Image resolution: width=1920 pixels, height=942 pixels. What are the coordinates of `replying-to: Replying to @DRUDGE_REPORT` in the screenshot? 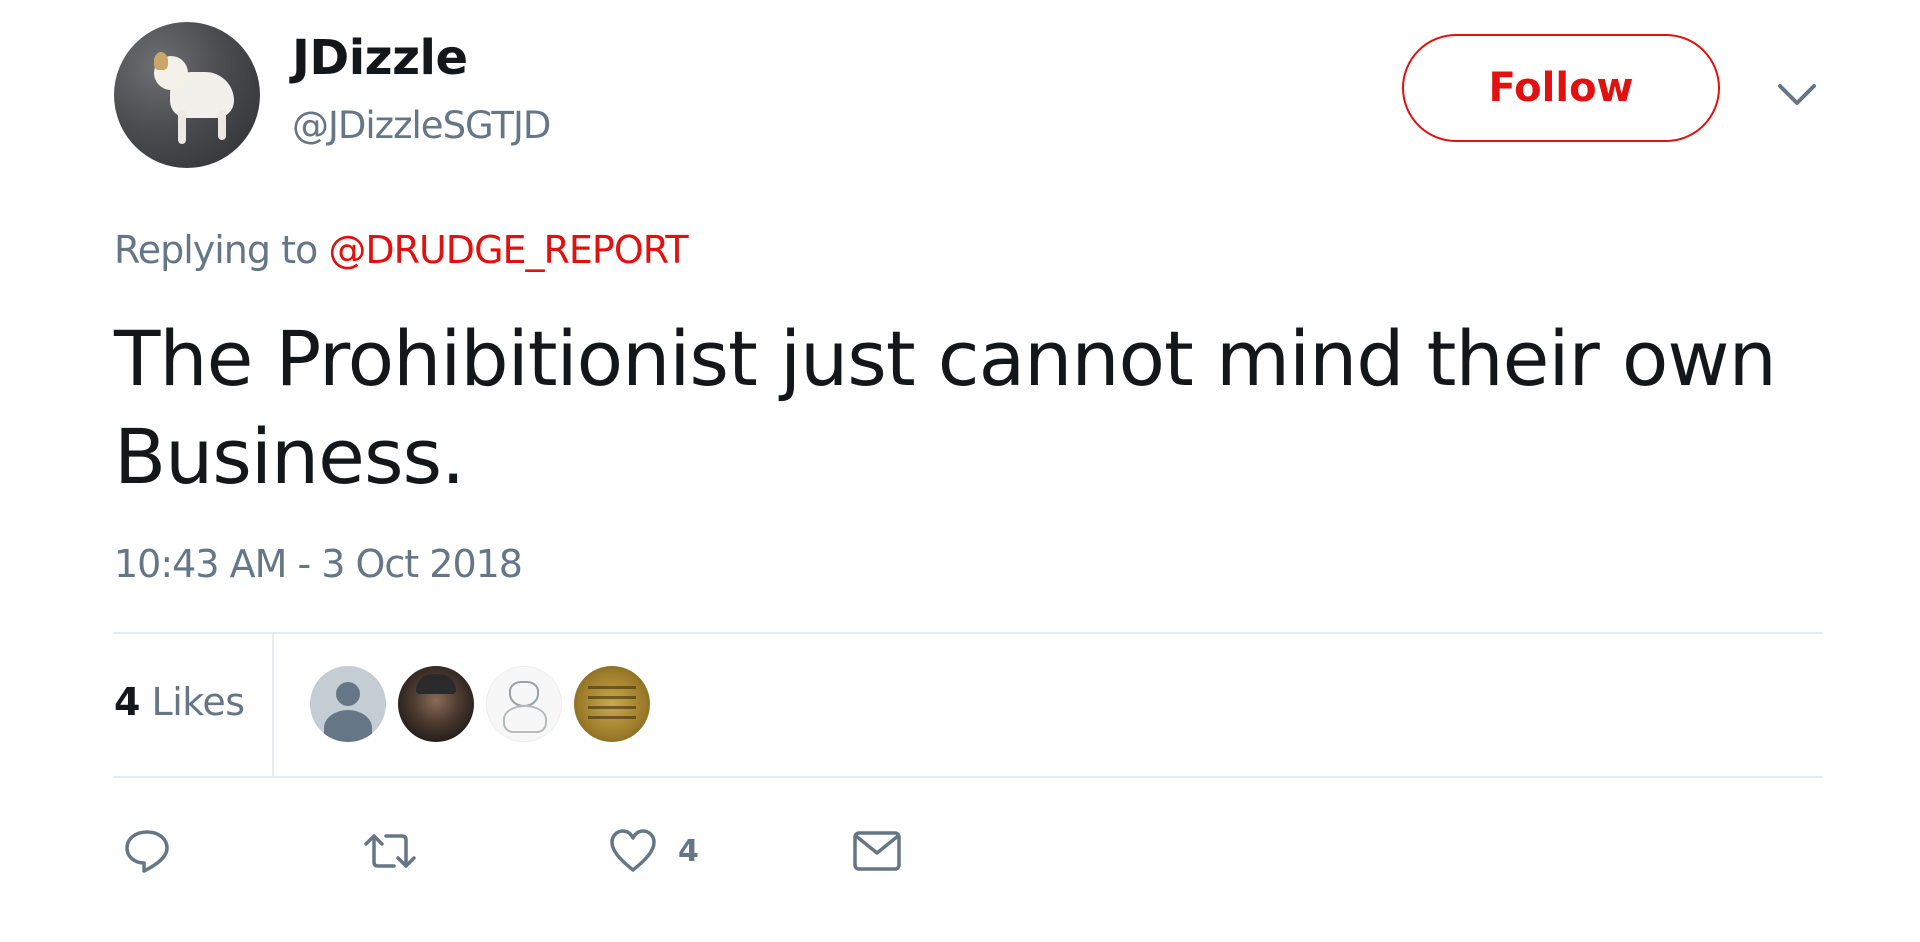 It's located at (401, 250).